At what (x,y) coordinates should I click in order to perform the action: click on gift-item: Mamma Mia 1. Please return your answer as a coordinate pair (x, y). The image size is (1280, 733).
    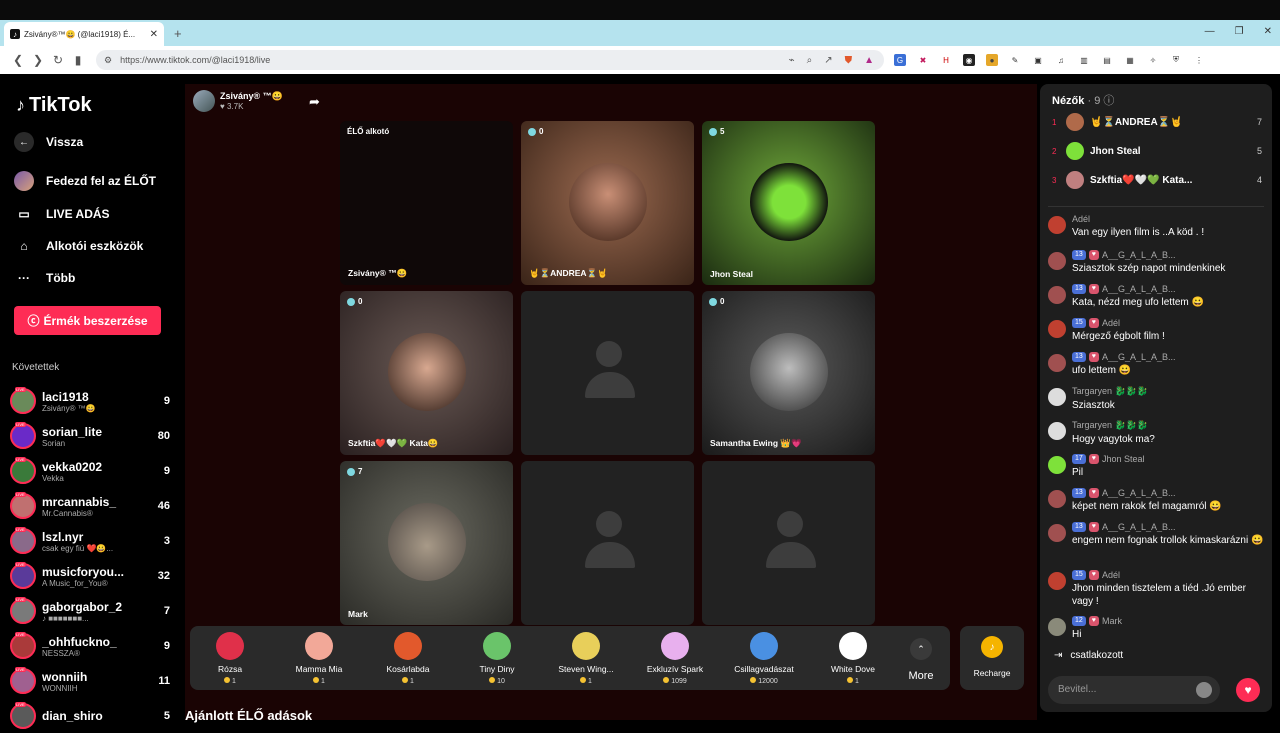
    Looking at the image, I should click on (319, 658).